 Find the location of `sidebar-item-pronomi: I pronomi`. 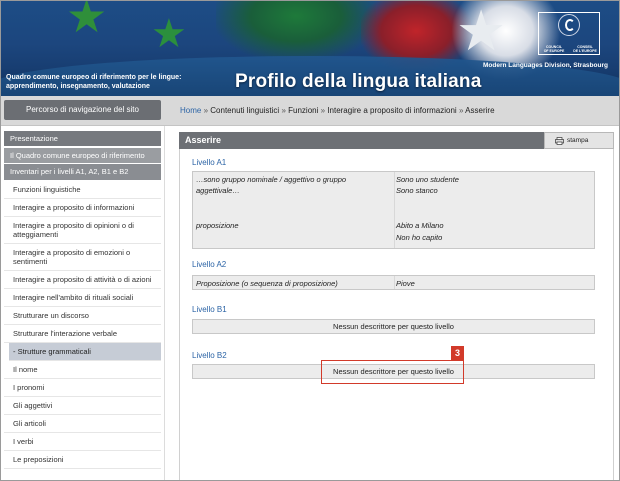

sidebar-item-pronomi: I pronomi is located at coordinates (82, 388).